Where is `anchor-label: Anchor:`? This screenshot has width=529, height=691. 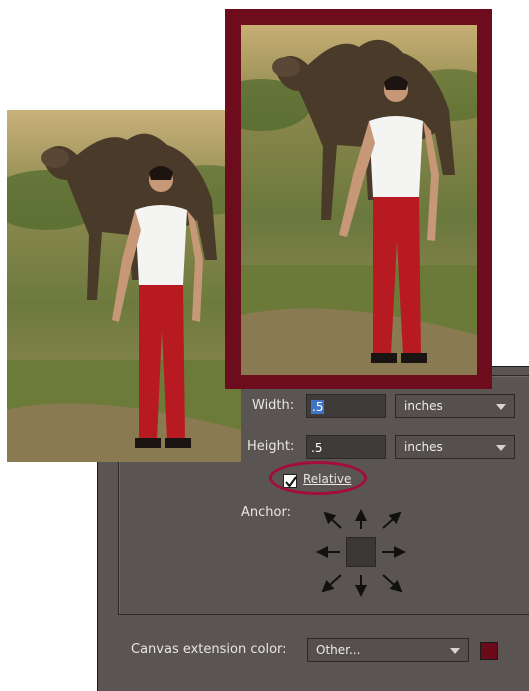
anchor-label: Anchor: is located at coordinates (266, 512).